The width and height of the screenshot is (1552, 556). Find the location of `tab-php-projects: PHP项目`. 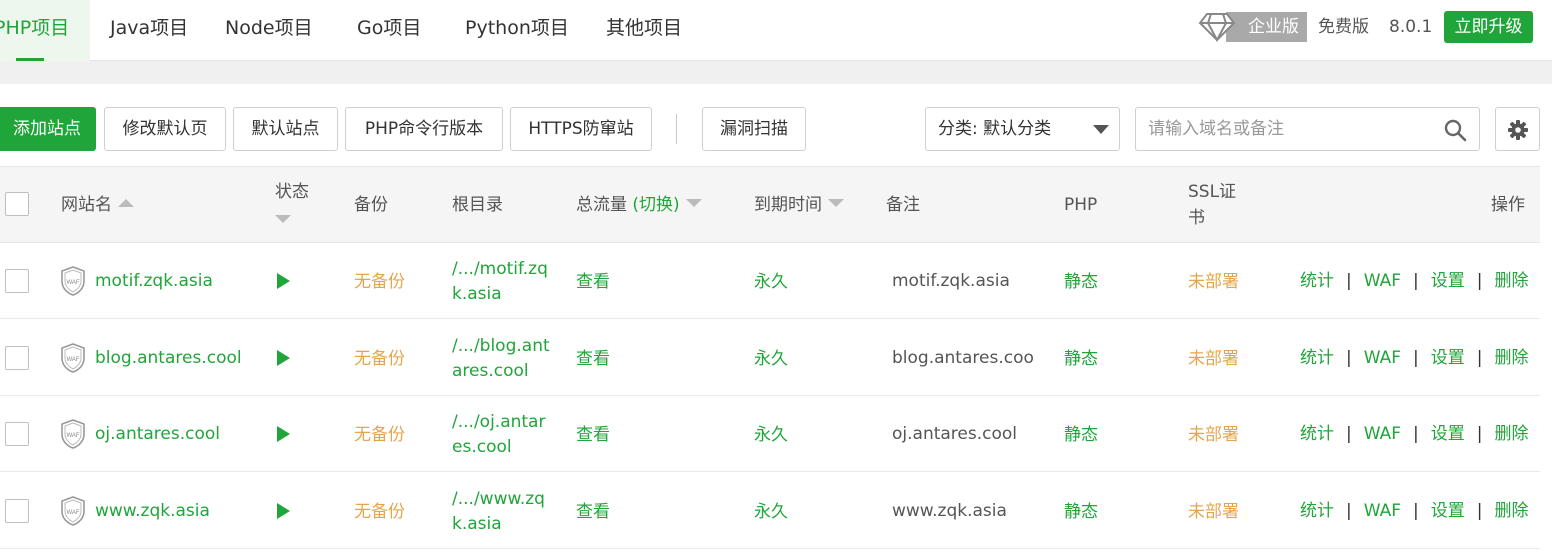

tab-php-projects: PHP项目 is located at coordinates (45, 30).